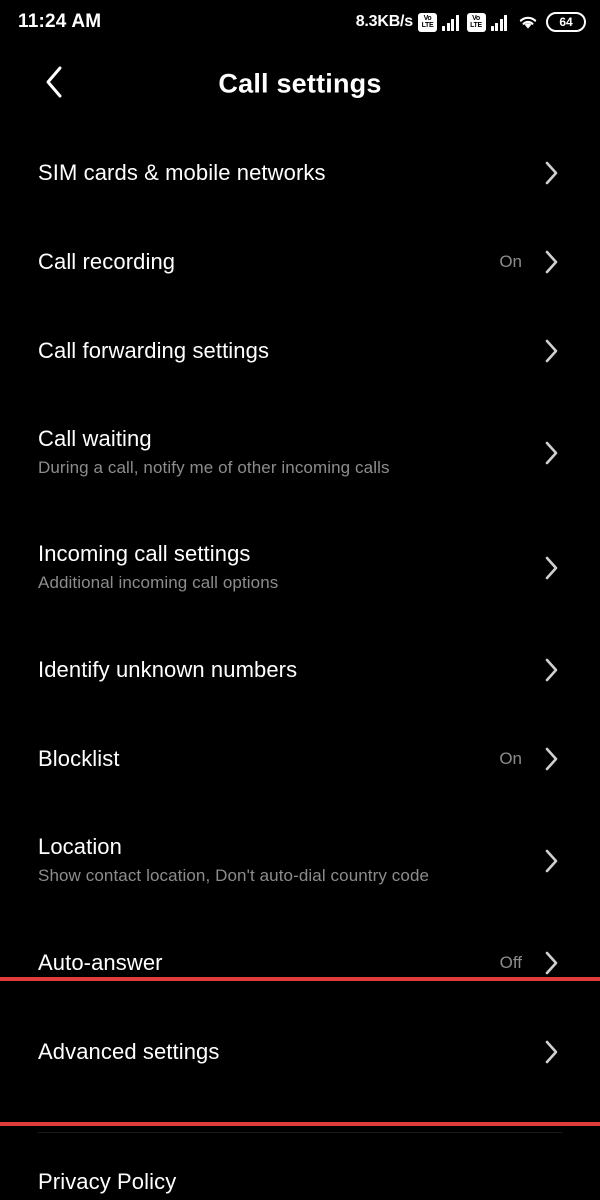 The height and width of the screenshot is (1200, 600). Describe the element at coordinates (290, 1052) in the screenshot. I see `settings-row-texts: Advanced settings` at that location.